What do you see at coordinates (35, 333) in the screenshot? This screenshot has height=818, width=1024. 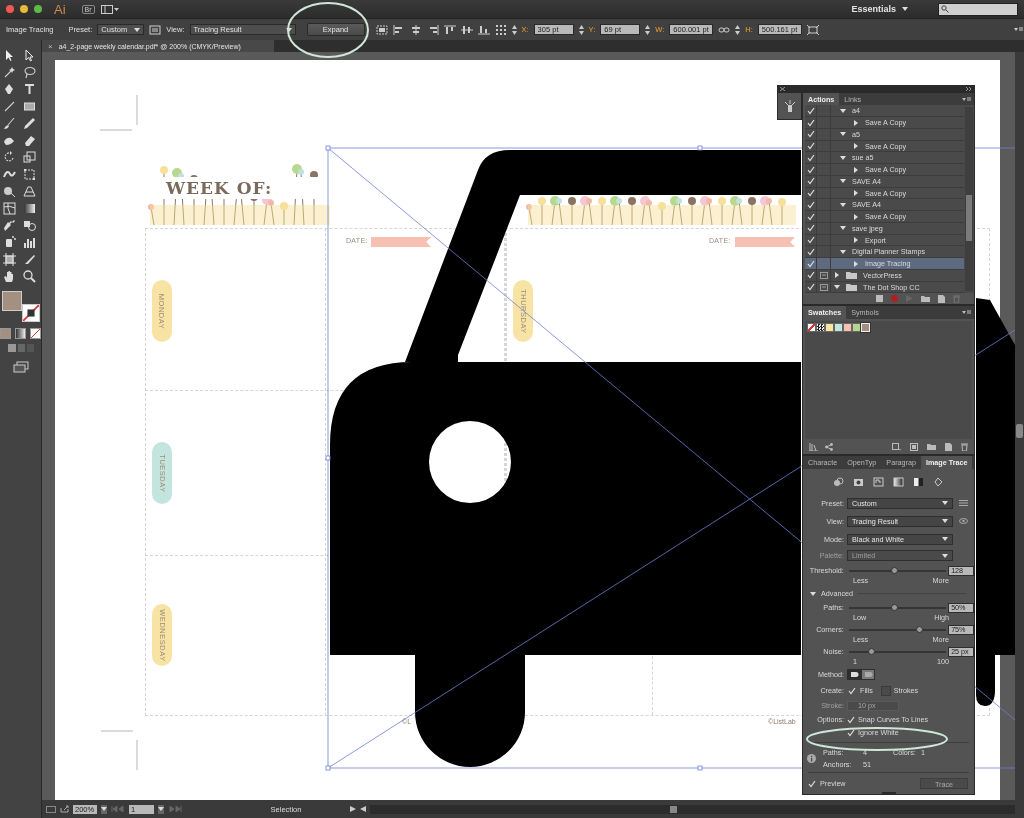 I see `none-mode-button` at bounding box center [35, 333].